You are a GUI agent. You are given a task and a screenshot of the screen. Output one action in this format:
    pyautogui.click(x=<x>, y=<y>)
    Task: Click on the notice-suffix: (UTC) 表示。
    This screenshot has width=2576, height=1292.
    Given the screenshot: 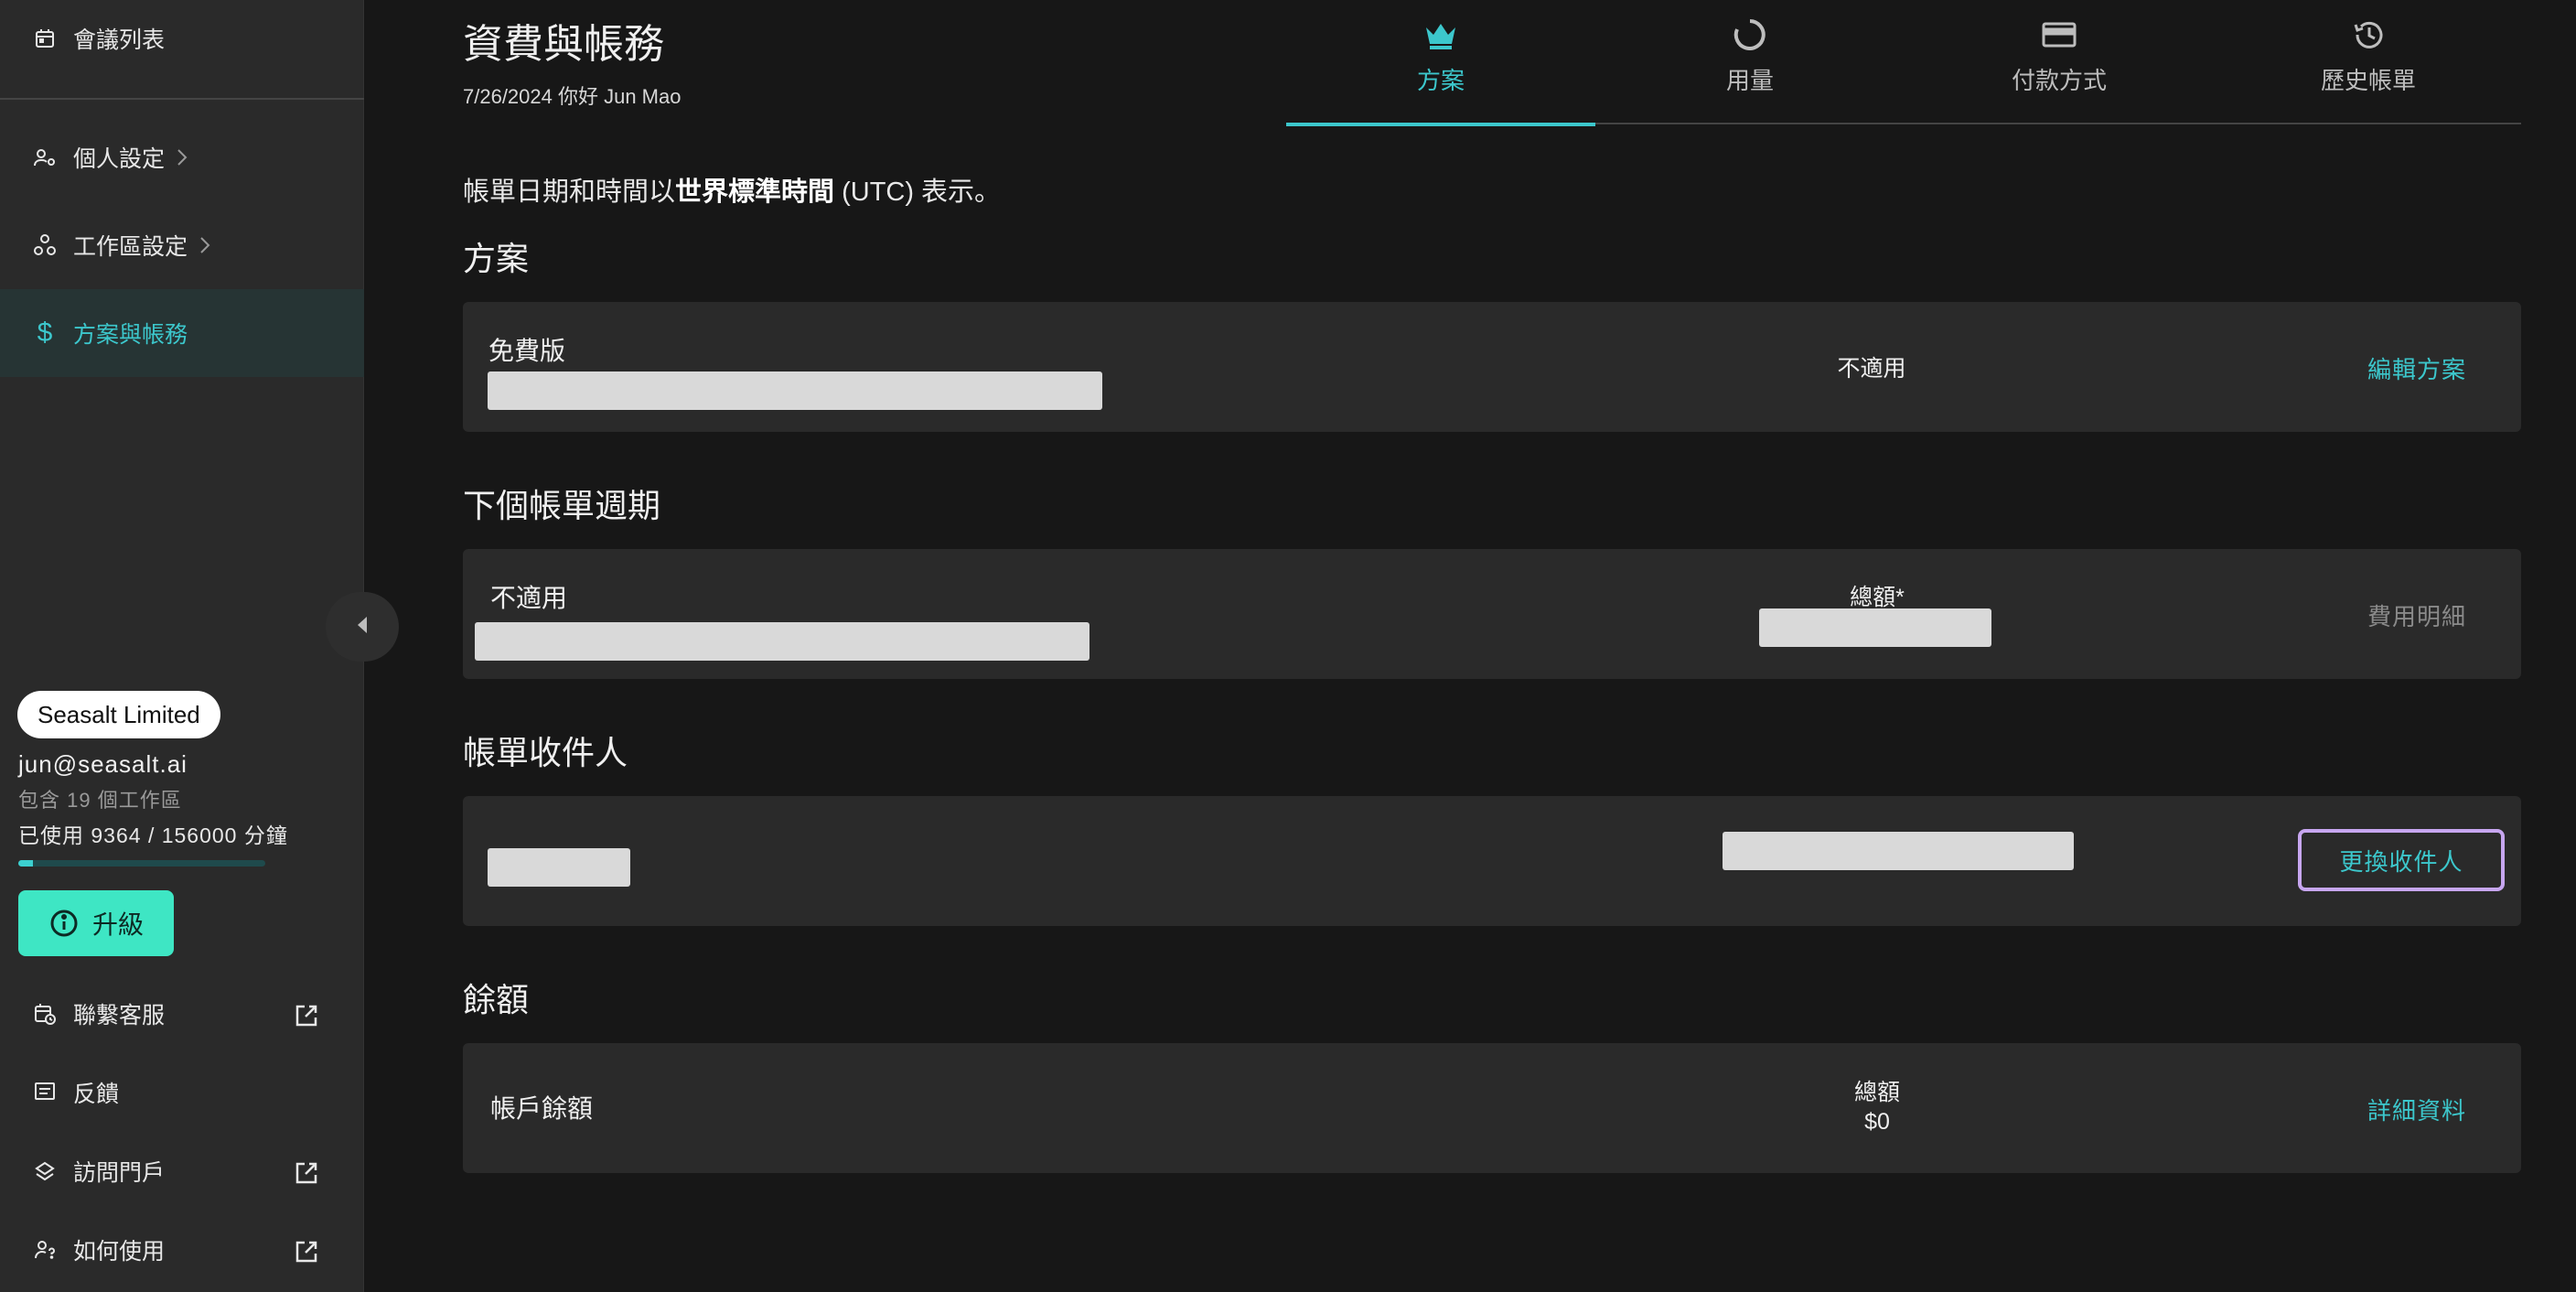 What is the action you would take?
    pyautogui.click(x=918, y=193)
    